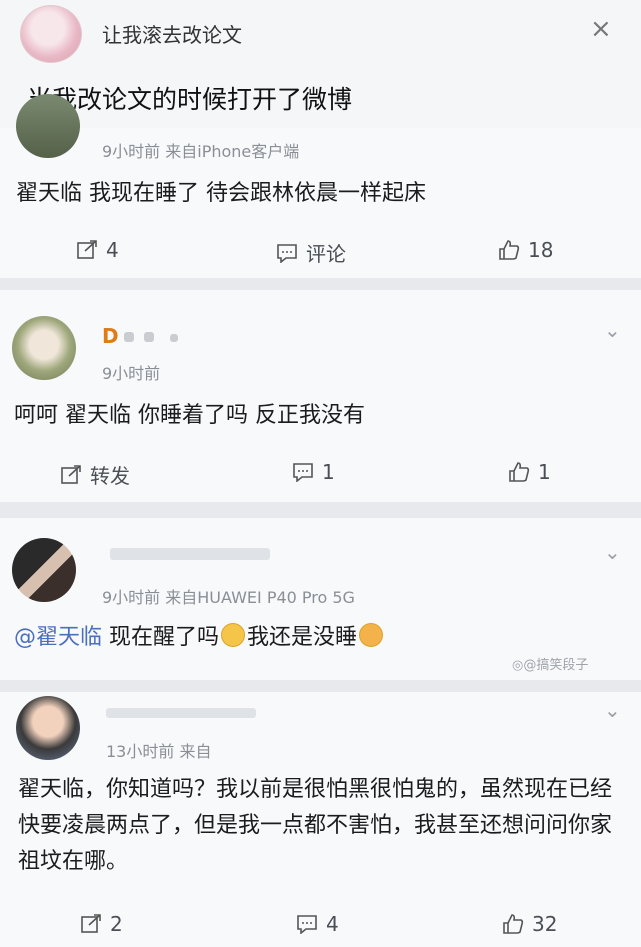 This screenshot has width=641, height=947. What do you see at coordinates (328, 472) in the screenshot?
I see `comment-count: 1` at bounding box center [328, 472].